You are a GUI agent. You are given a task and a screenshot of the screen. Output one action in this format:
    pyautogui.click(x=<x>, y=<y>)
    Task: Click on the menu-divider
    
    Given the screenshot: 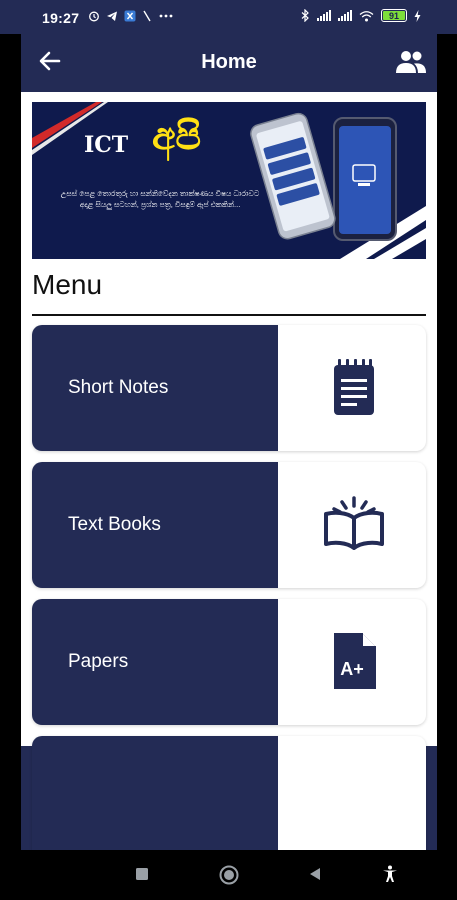 What is the action you would take?
    pyautogui.click(x=229, y=315)
    